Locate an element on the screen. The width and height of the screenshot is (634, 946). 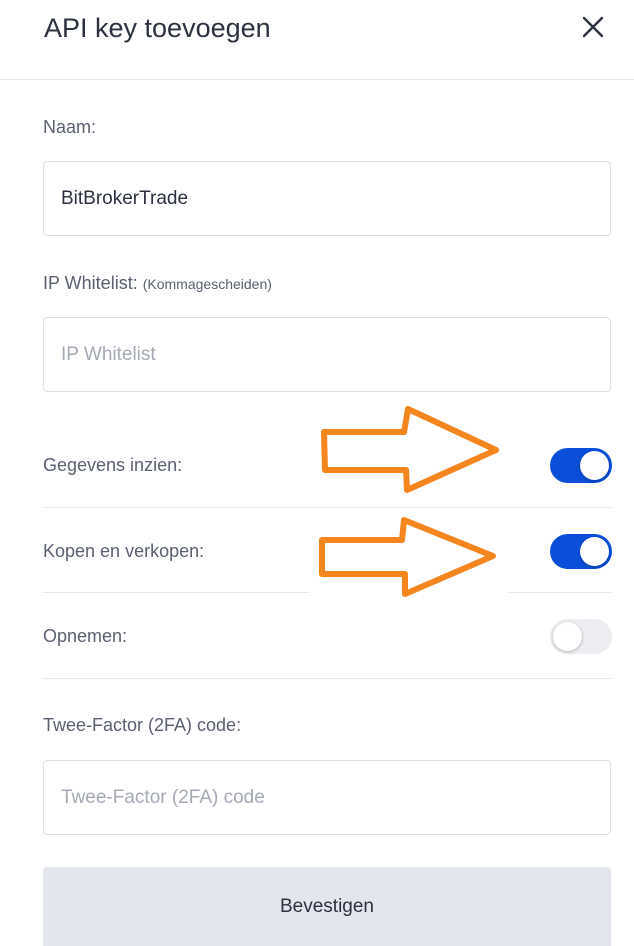
ip-whitelist-input is located at coordinates (327, 354).